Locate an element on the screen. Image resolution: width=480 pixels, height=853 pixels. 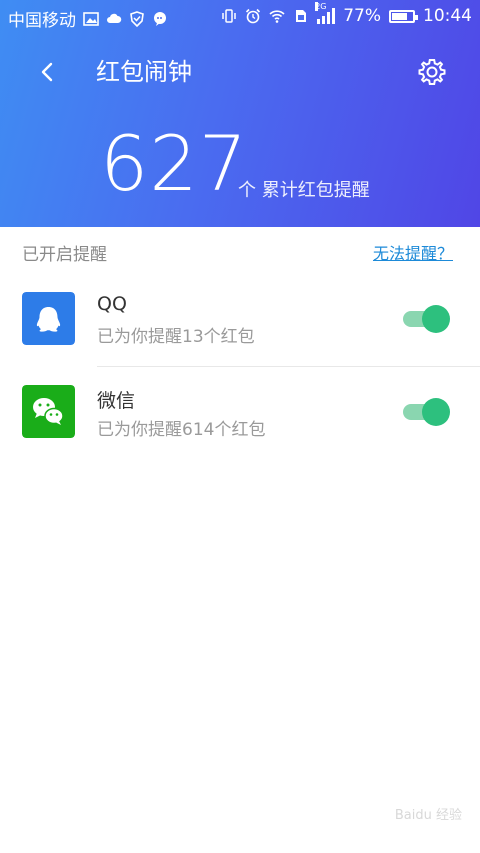
back-arrow-icon is located at coordinates (48, 72).